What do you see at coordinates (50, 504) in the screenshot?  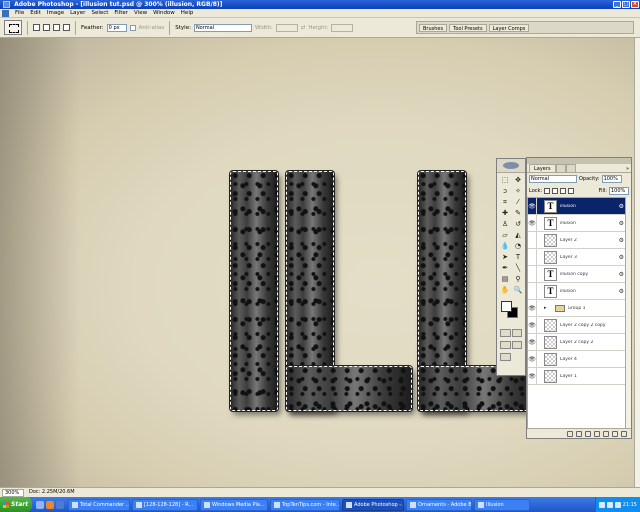 I see `firefox-icon` at bounding box center [50, 504].